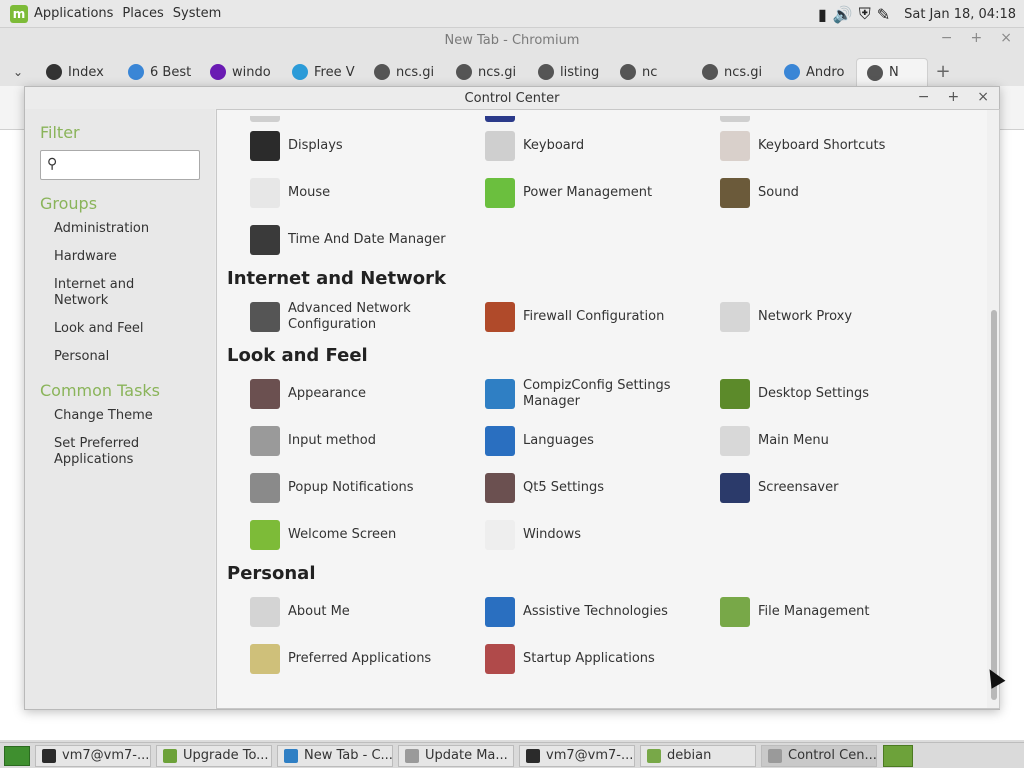  What do you see at coordinates (265, 316) in the screenshot?
I see `network-icon` at bounding box center [265, 316].